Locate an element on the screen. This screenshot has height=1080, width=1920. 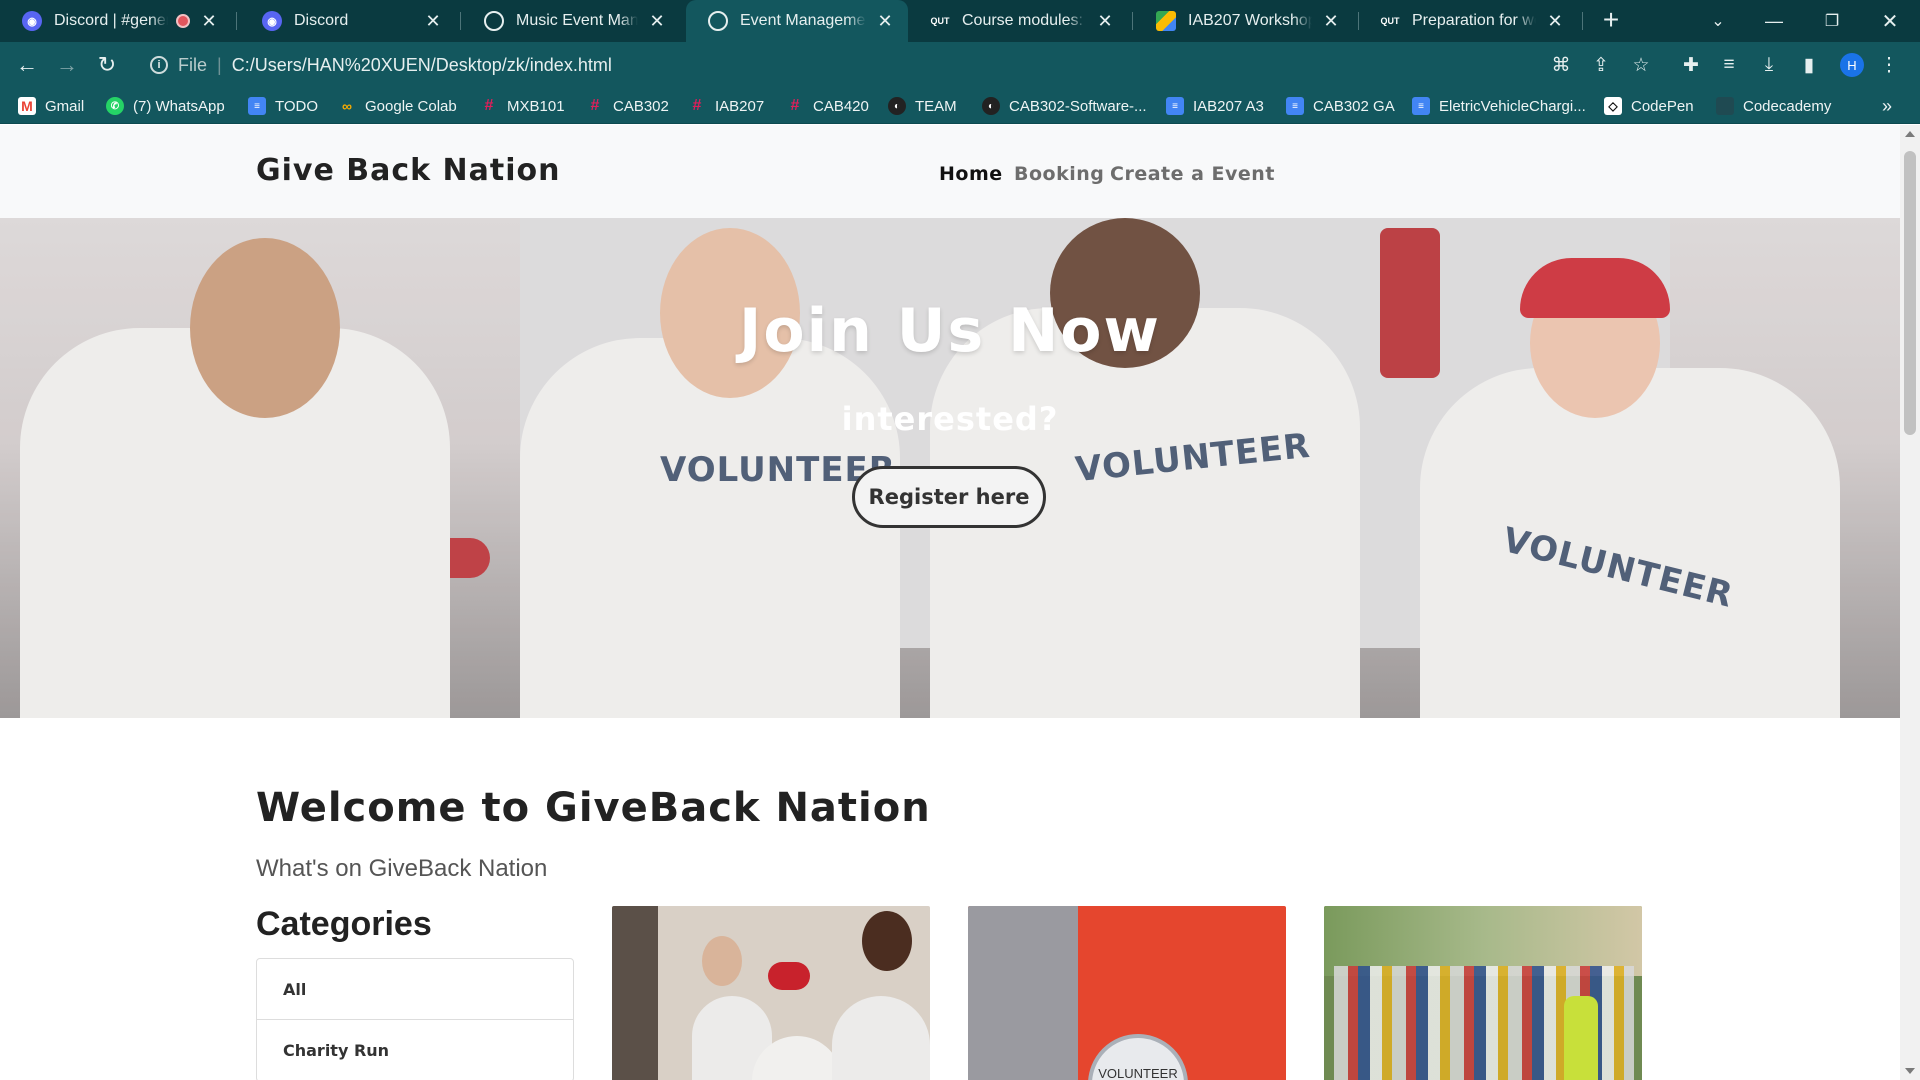
bookmark-cab420: # CAB420 is located at coordinates (827, 106).